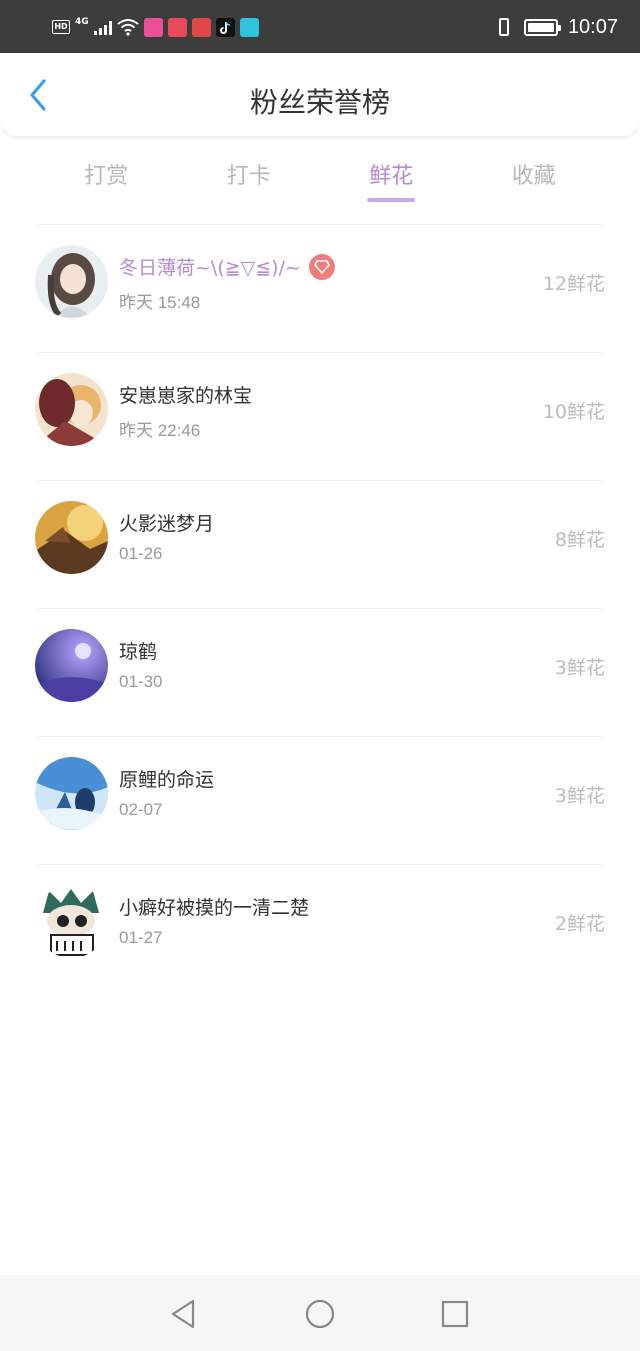 This screenshot has width=640, height=1351. I want to click on signal-icon, so click(102, 27).